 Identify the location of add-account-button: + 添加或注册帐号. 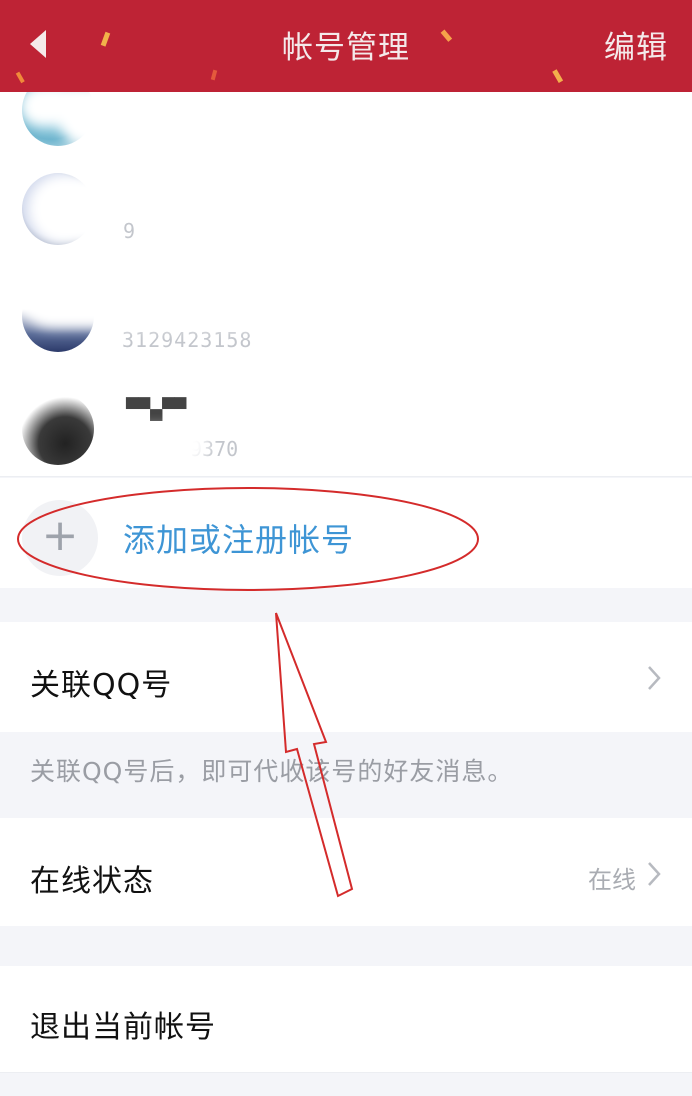
(346, 533).